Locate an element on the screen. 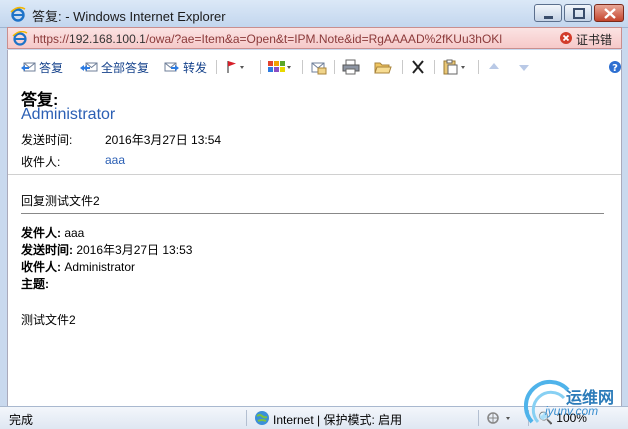  forward-label: 转发 is located at coordinates (195, 67).